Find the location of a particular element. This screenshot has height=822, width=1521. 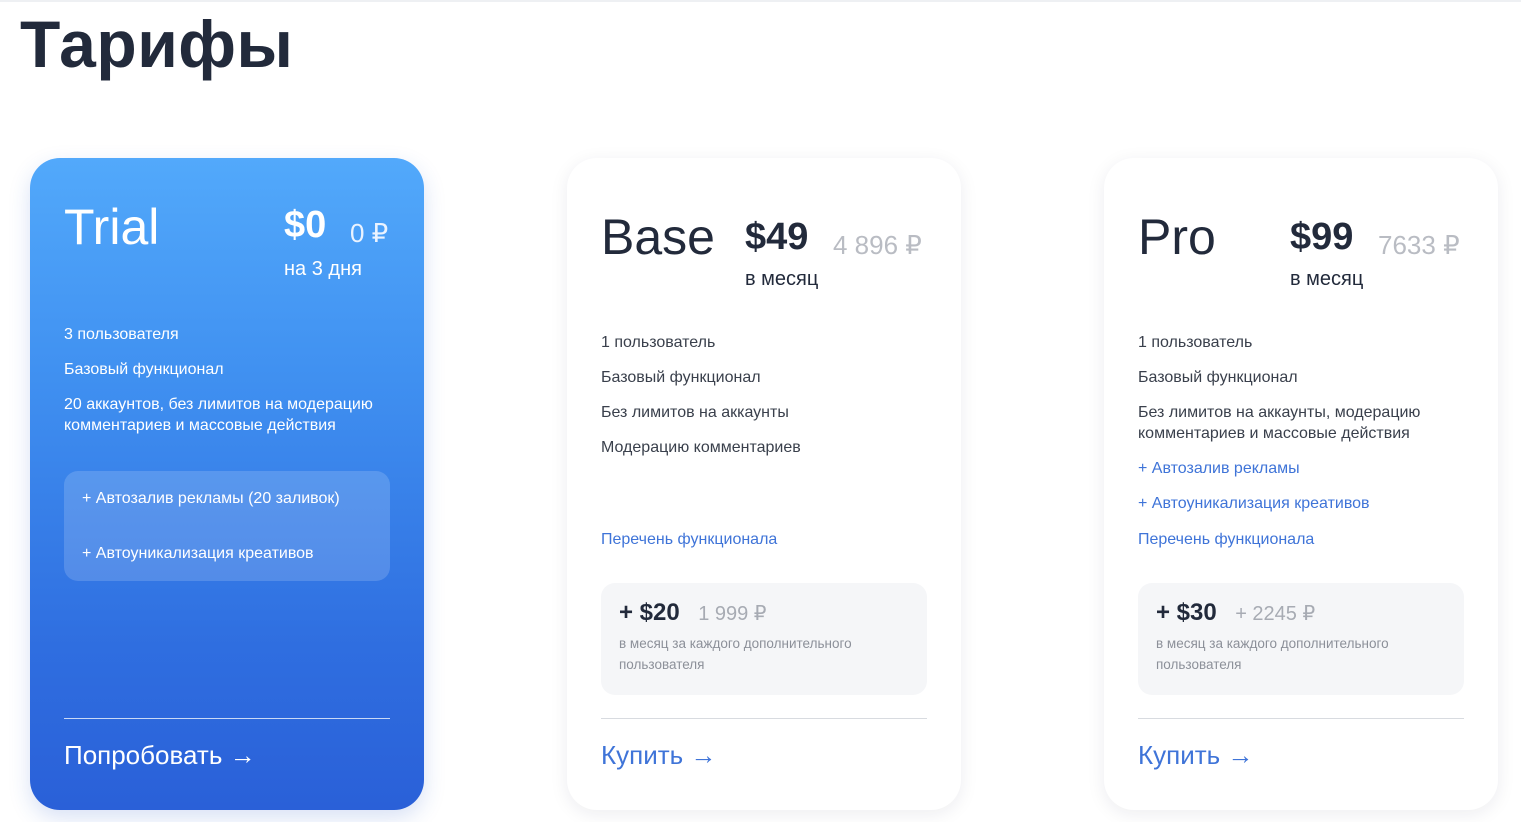

price-rub: 7633 ₽ is located at coordinates (1419, 245).